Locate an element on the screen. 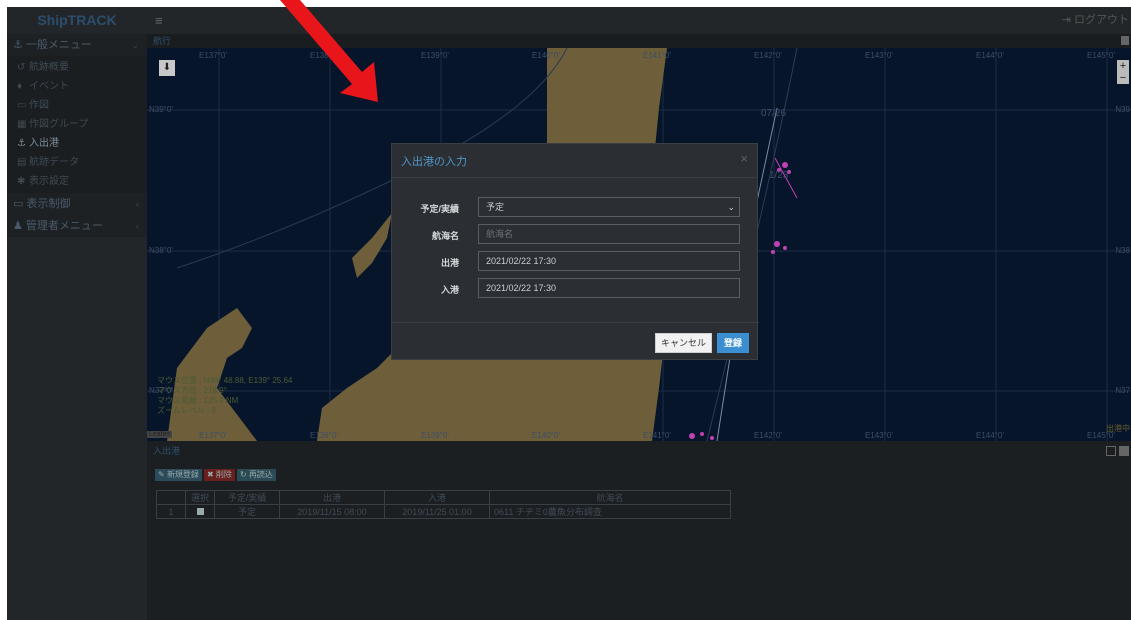  sidebar-item-drawing: ▭ 作図 is located at coordinates (77, 105).